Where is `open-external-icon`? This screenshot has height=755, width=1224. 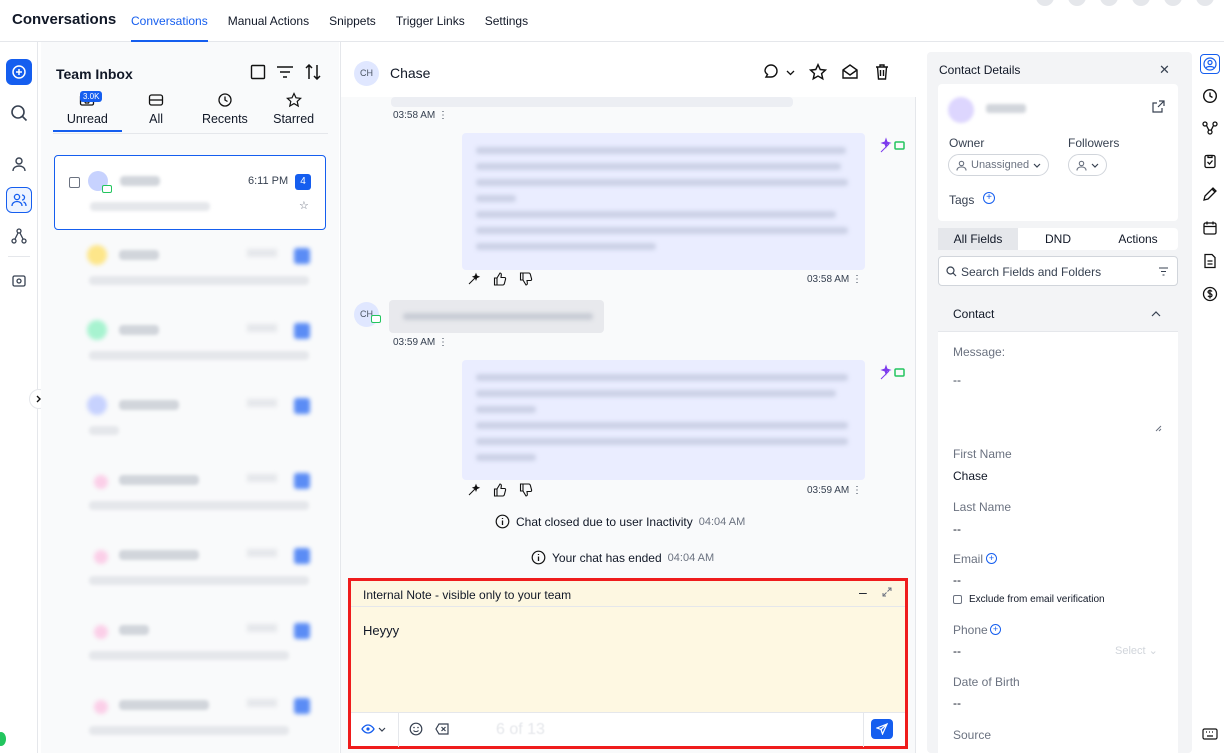 open-external-icon is located at coordinates (1158, 106).